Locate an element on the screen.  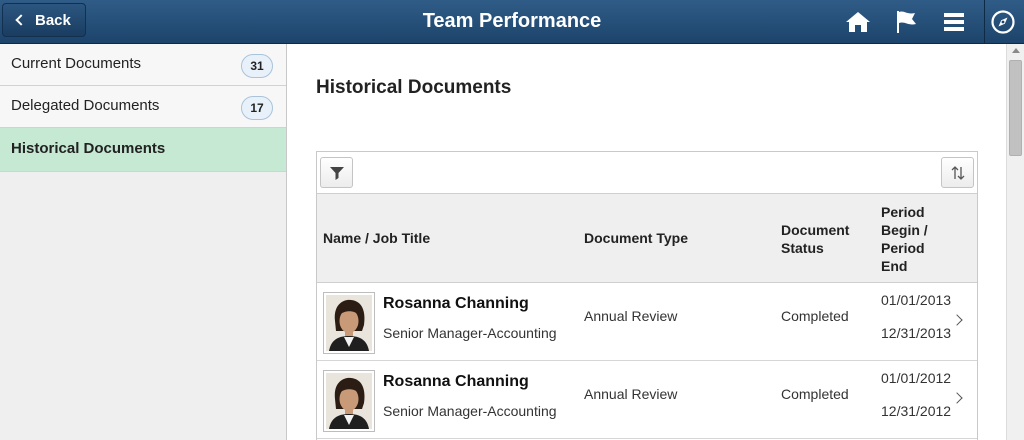
column-header-text: Begin / is located at coordinates (904, 230).